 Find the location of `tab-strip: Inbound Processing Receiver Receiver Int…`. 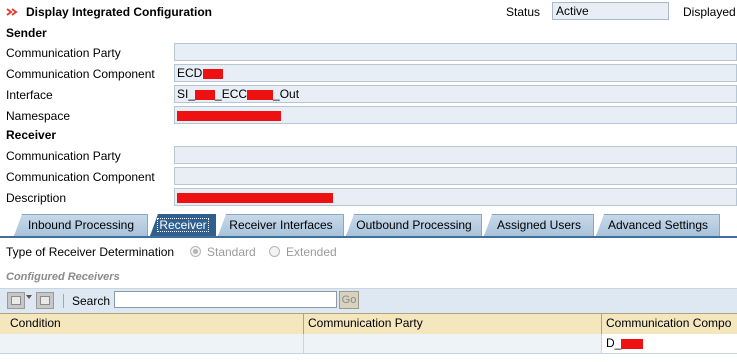

tab-strip: Inbound Processing Receiver Receiver Int… is located at coordinates (368, 225).